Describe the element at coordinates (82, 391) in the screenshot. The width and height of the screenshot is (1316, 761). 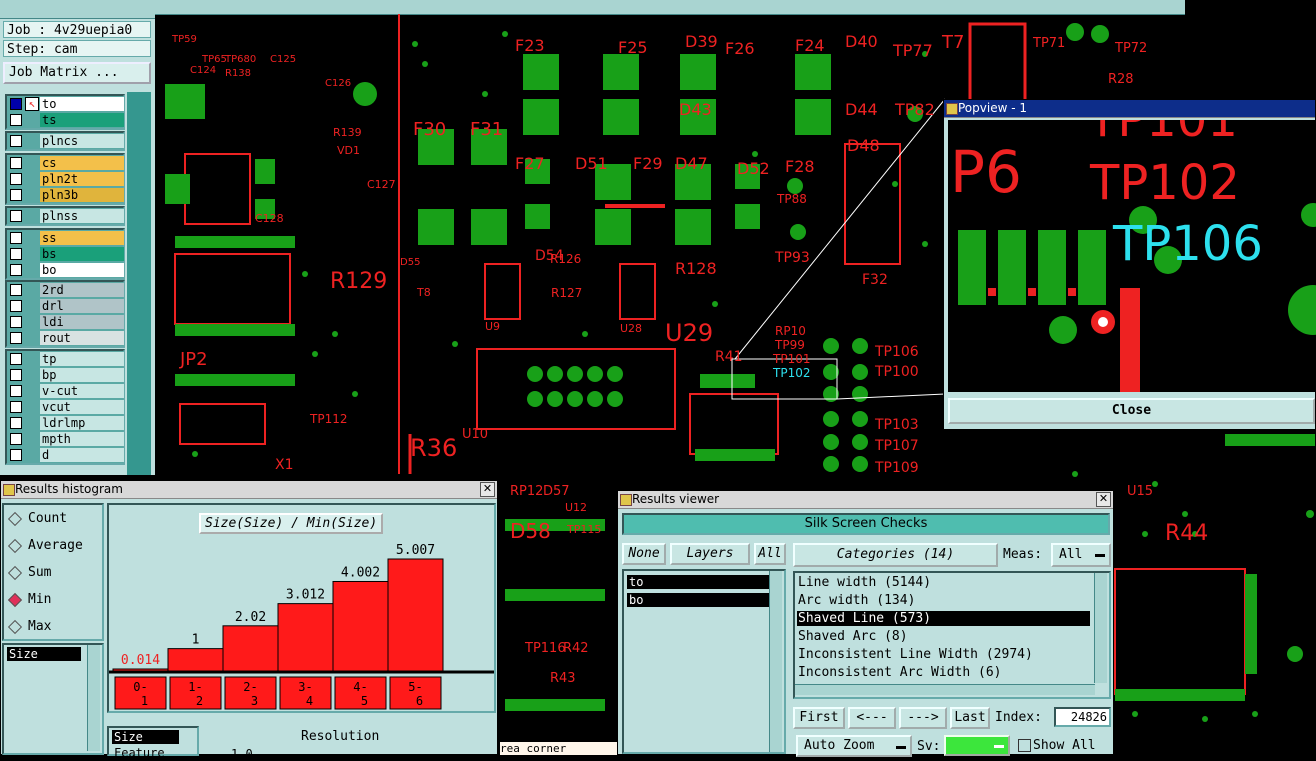
I see `layer-name: v-cut` at that location.